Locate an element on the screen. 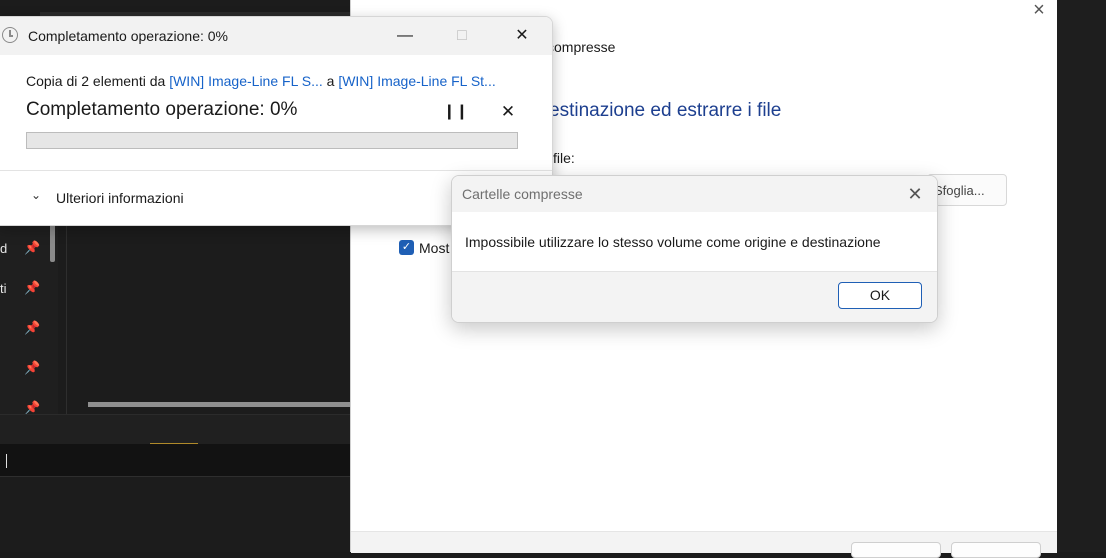 The width and height of the screenshot is (1106, 558). chevron-down-icon: ⌄ is located at coordinates (37, 195).